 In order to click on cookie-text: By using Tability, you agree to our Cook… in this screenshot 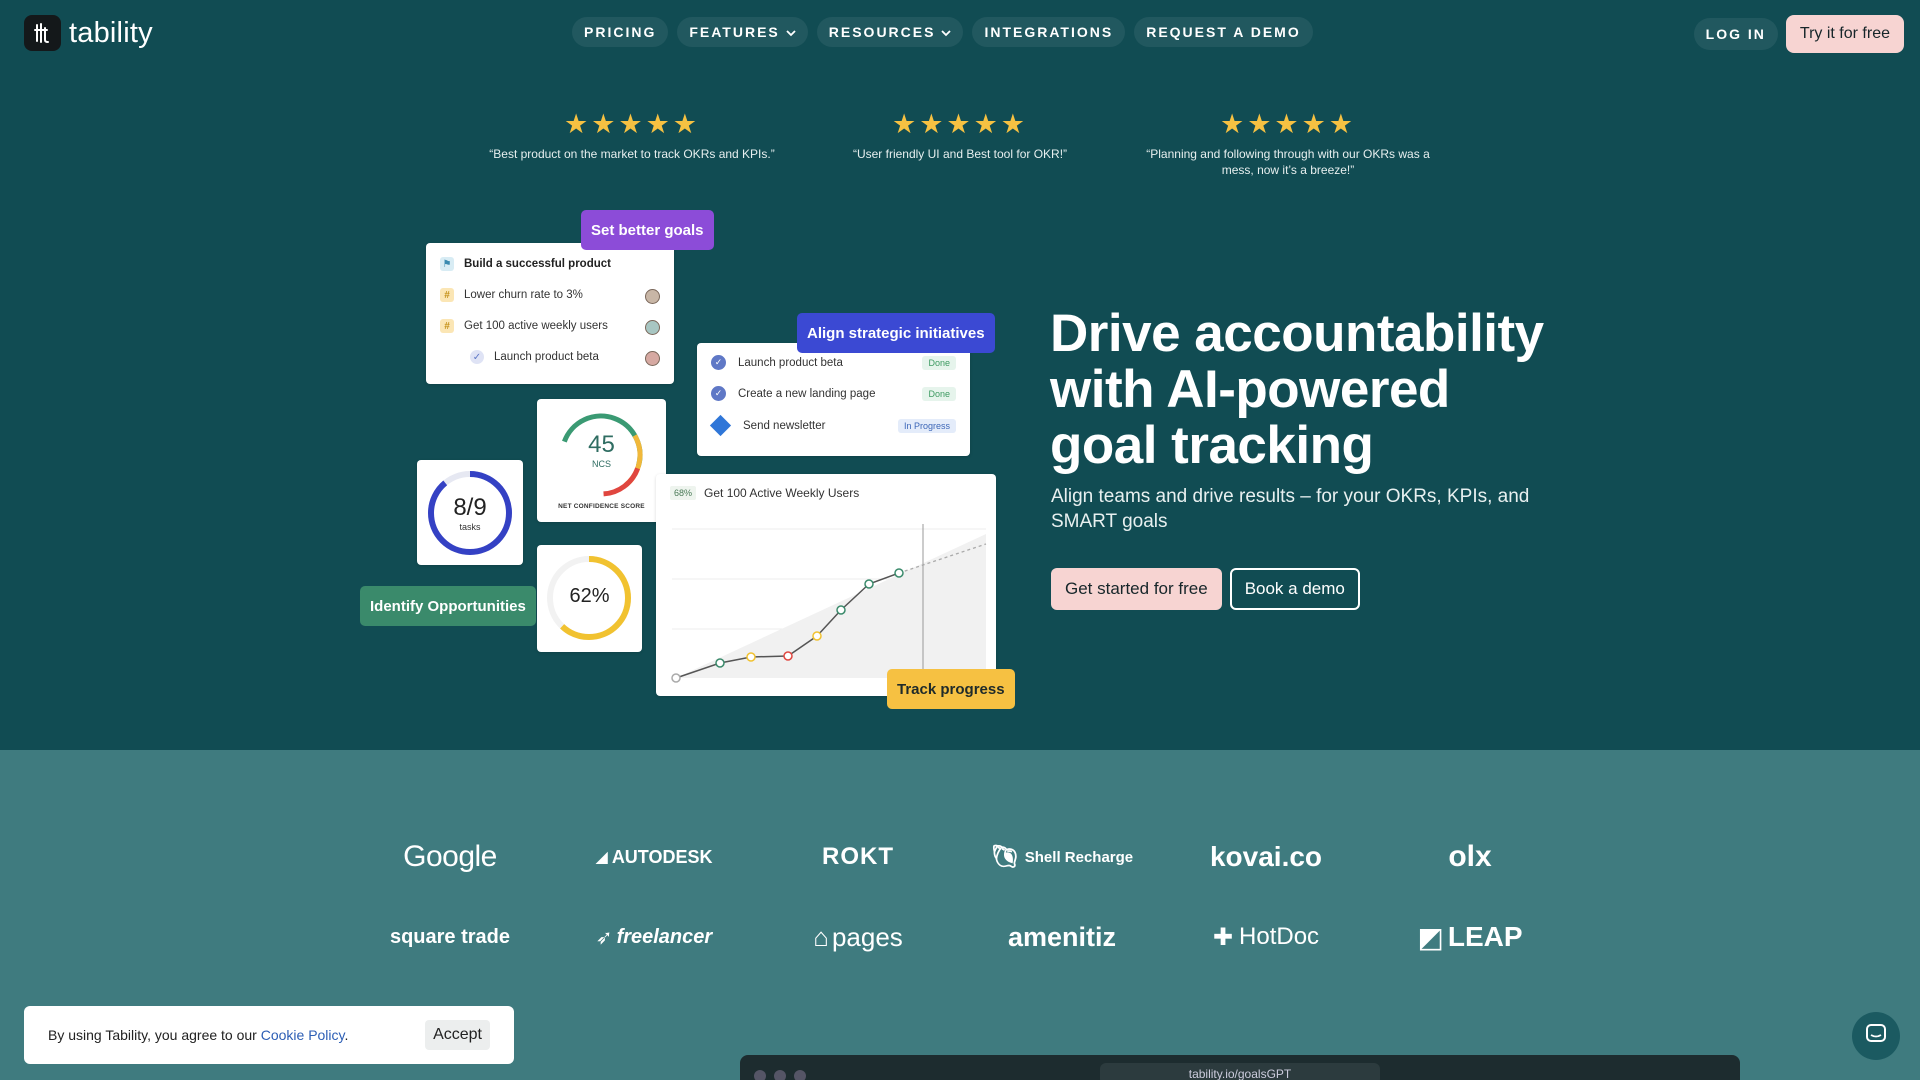, I will do `click(198, 1035)`.